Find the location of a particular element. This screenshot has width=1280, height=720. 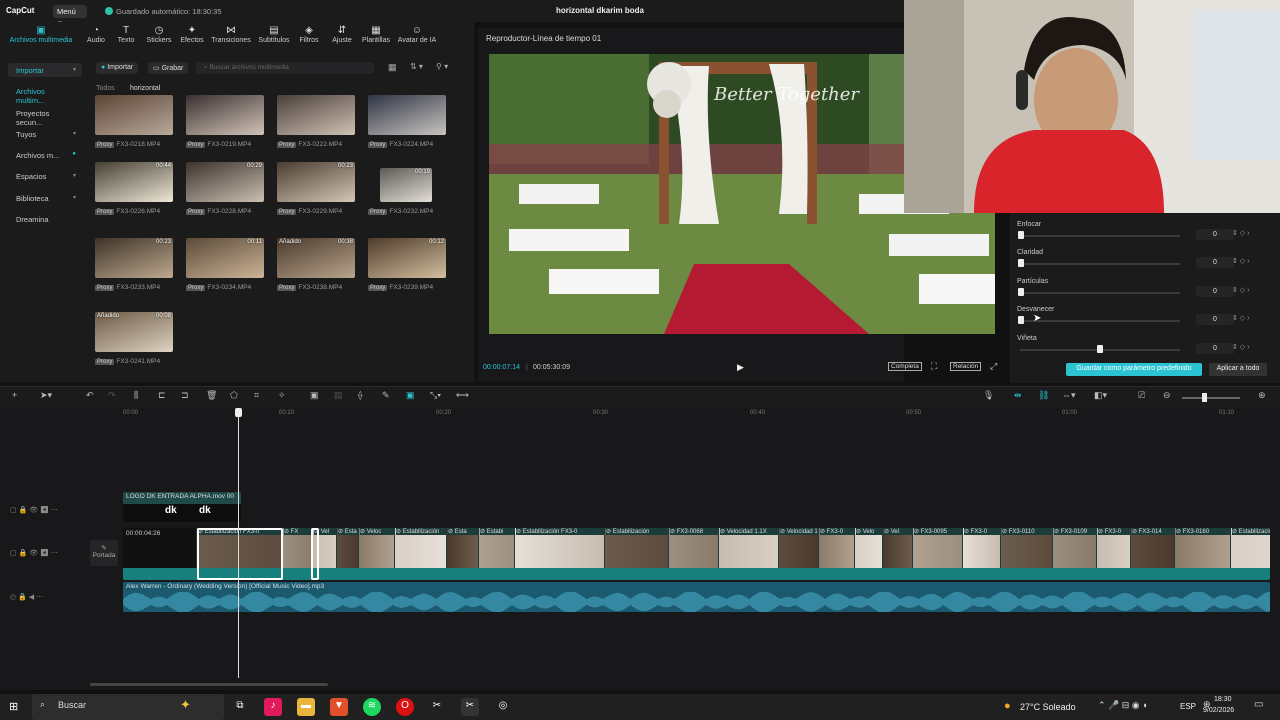

nav-import: Importar ▾ is located at coordinates (45, 70).